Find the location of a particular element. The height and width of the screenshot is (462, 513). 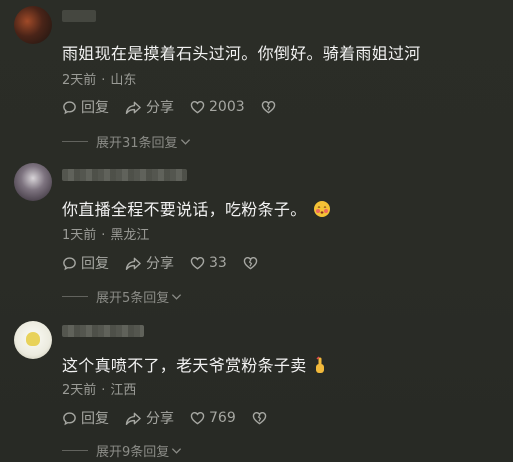

like-count: 769 is located at coordinates (222, 418).